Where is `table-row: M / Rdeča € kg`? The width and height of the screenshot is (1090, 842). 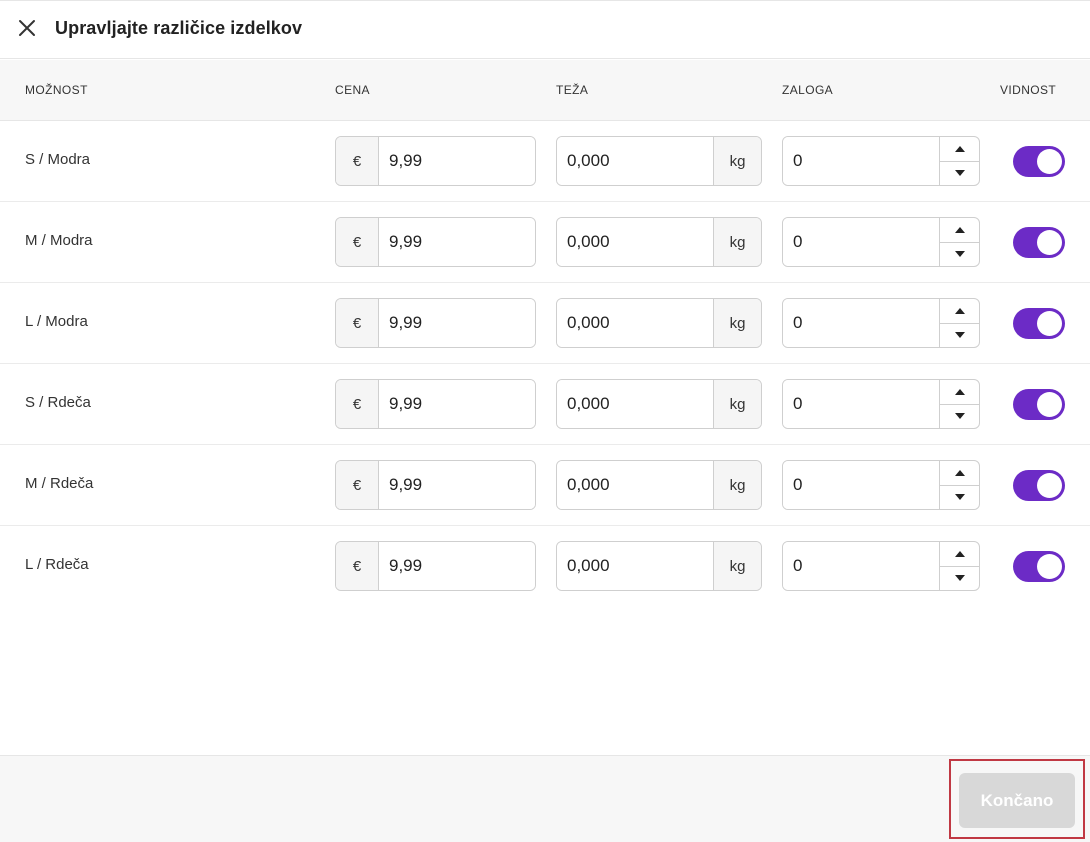 table-row: M / Rdeča € kg is located at coordinates (545, 485).